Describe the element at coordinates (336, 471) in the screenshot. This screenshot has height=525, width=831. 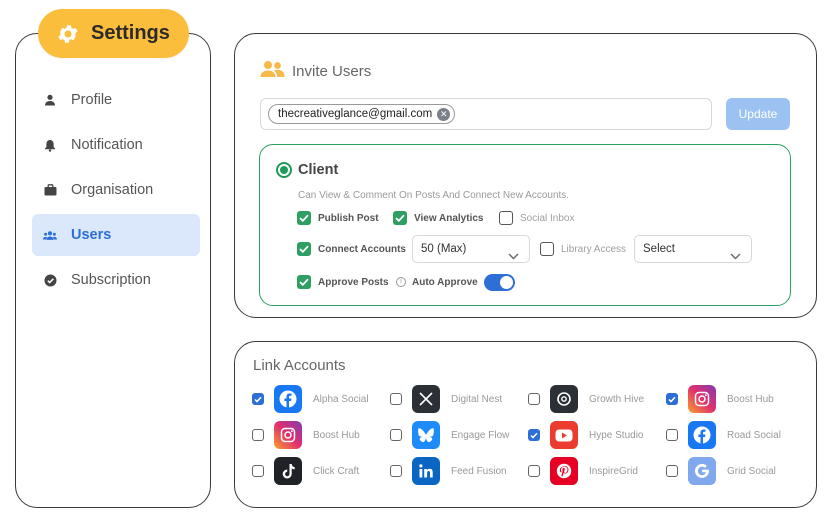
I see `account-name: Click Craft` at that location.